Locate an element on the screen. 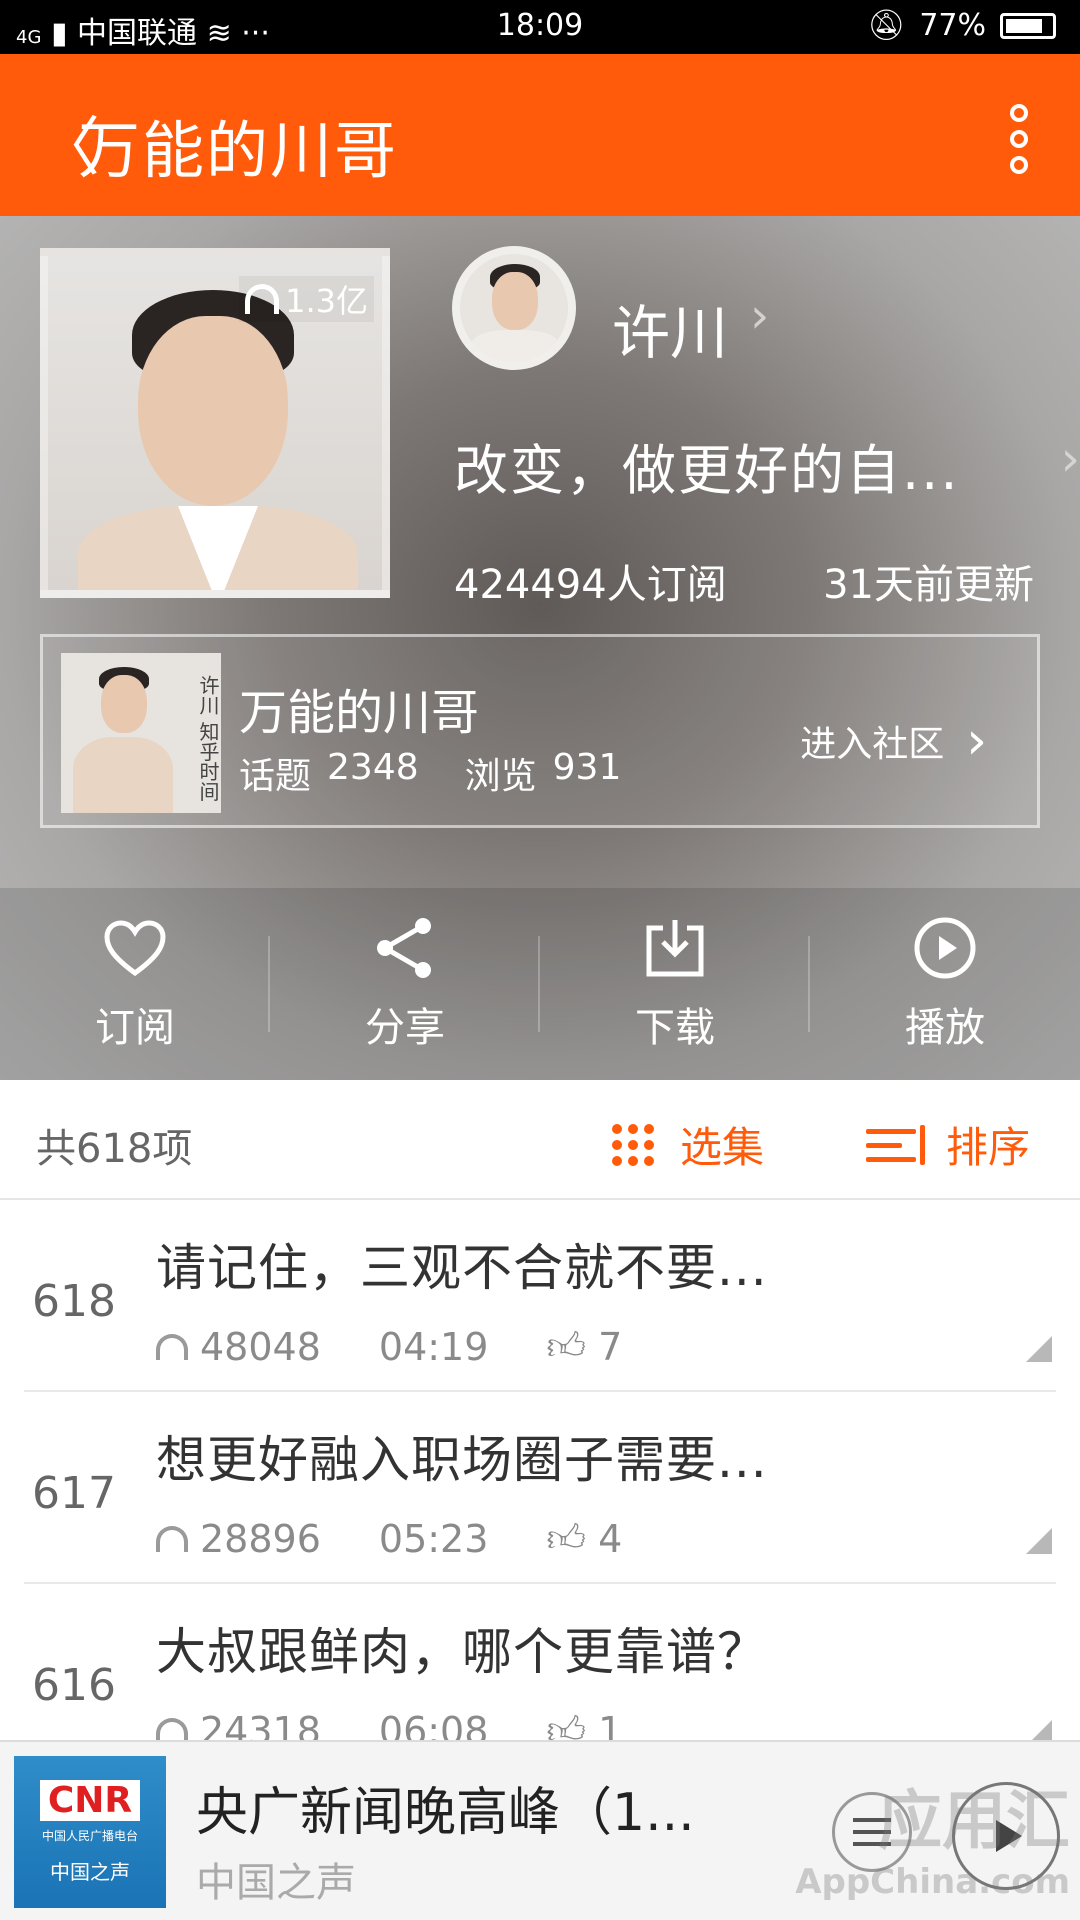  episode-plays: 28896 is located at coordinates (260, 1539).